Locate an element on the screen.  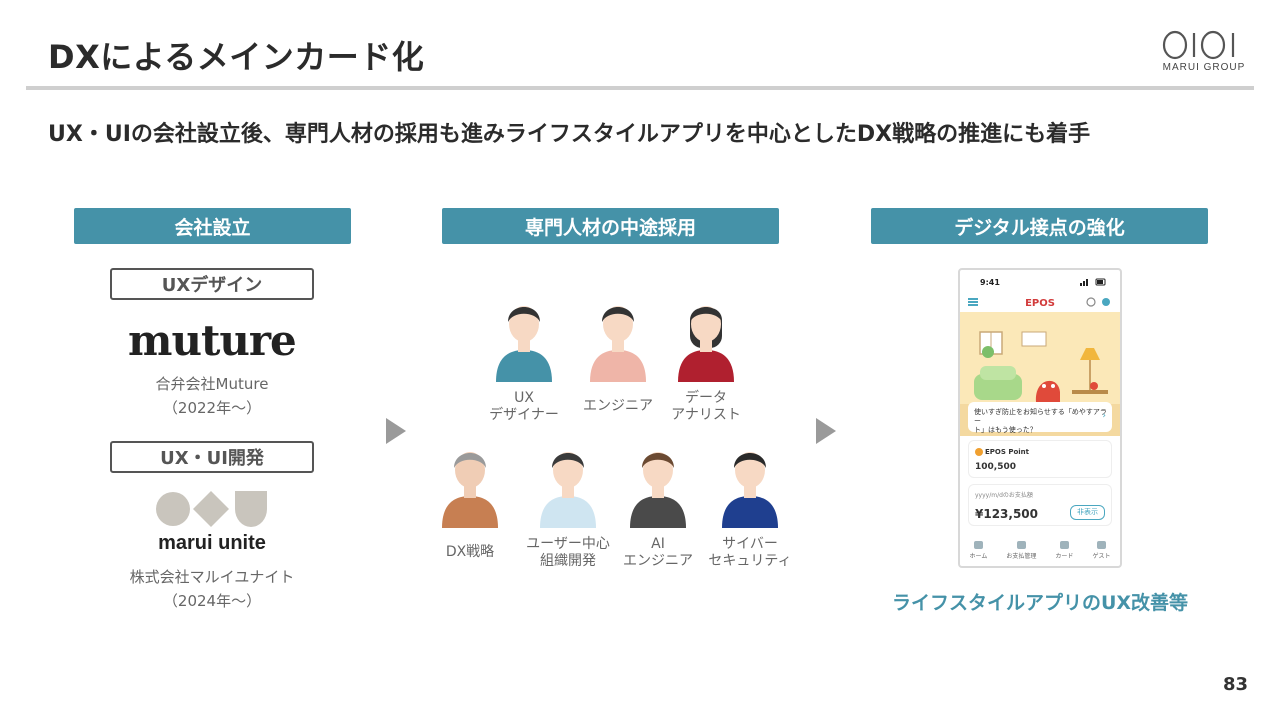
home-icon is located at coordinates (978, 544).